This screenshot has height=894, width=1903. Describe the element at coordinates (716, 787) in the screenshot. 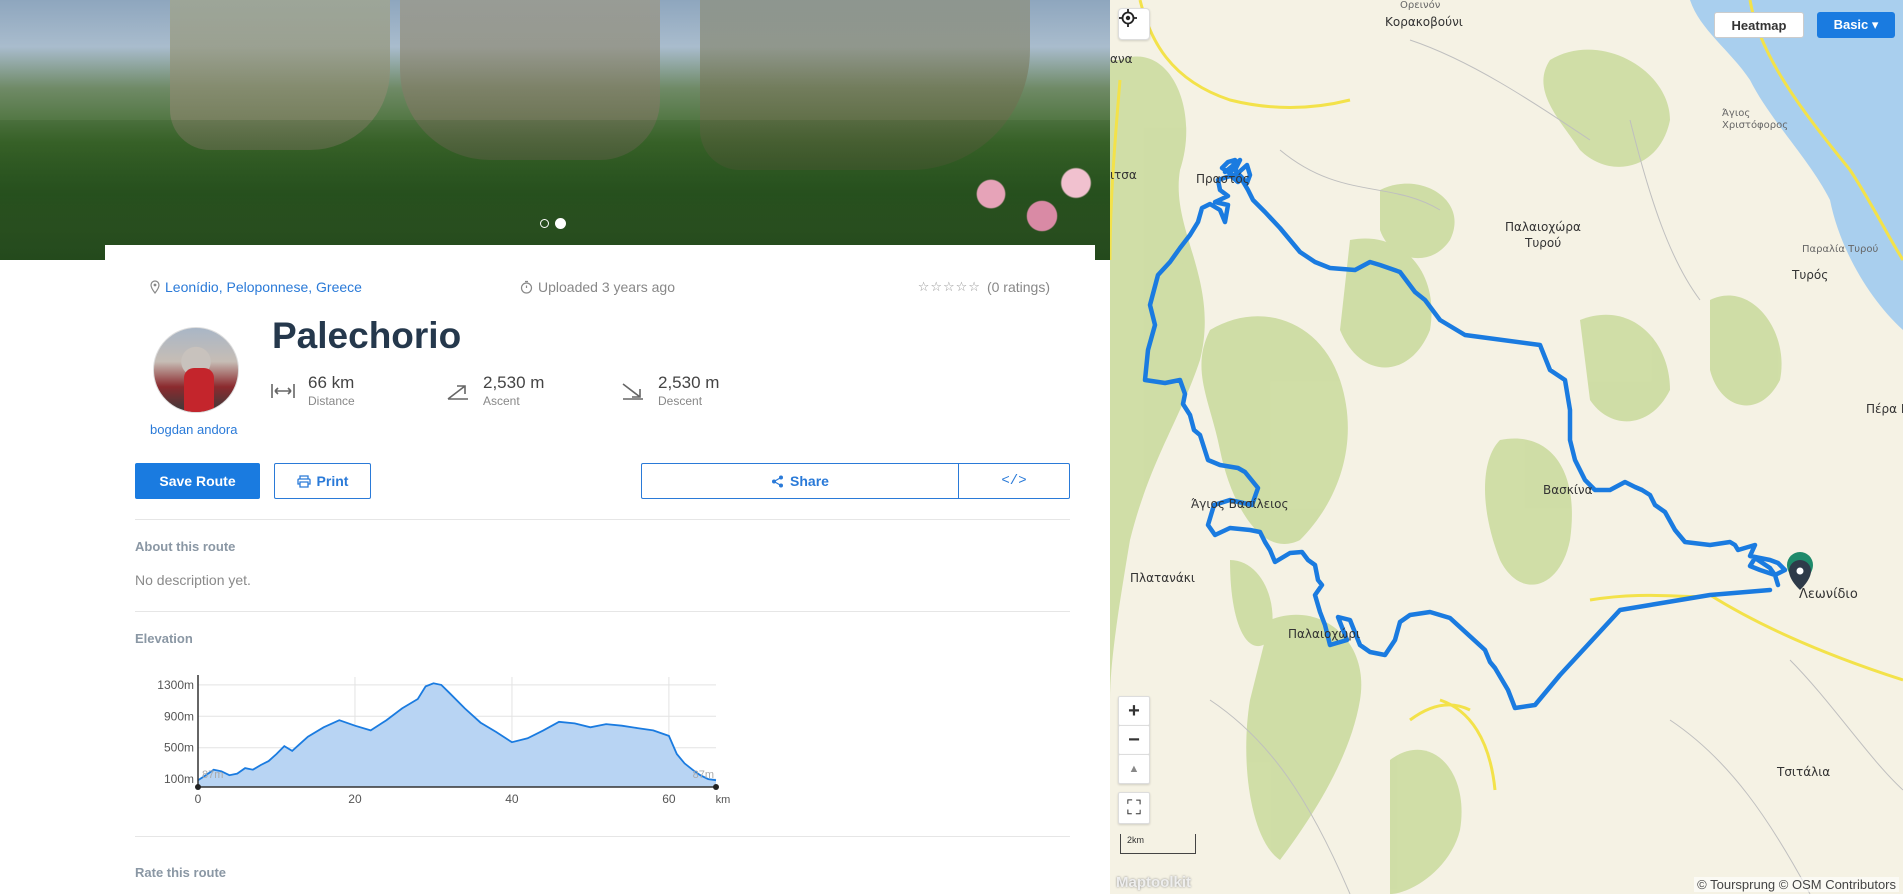

I see `end-point` at that location.